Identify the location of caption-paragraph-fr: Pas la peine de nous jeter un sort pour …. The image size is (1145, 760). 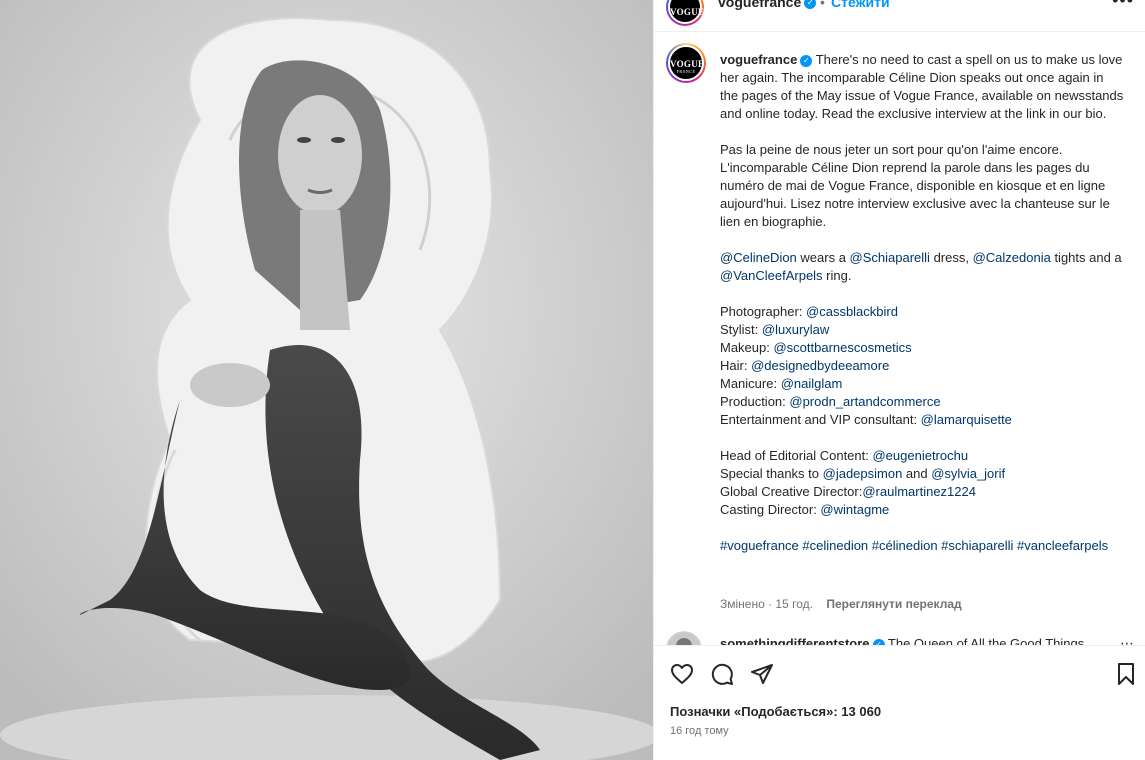
(915, 185).